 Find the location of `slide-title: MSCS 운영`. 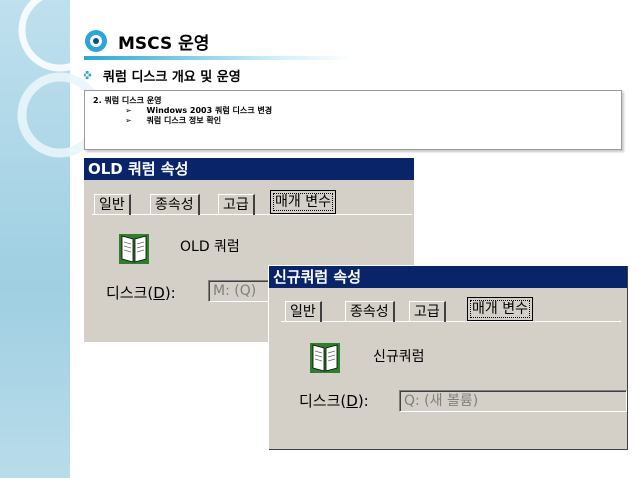

slide-title: MSCS 운영 is located at coordinates (164, 43).